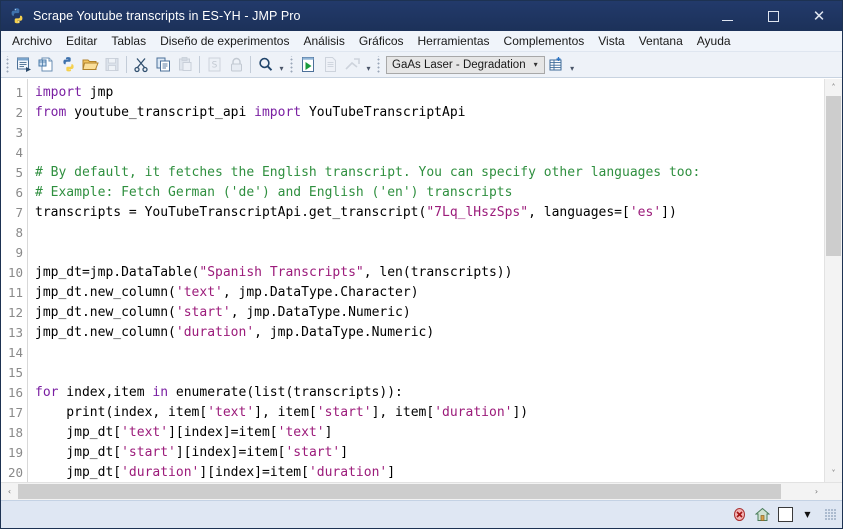 Image resolution: width=843 pixels, height=529 pixels. I want to click on open-folder-icon, so click(90, 64).